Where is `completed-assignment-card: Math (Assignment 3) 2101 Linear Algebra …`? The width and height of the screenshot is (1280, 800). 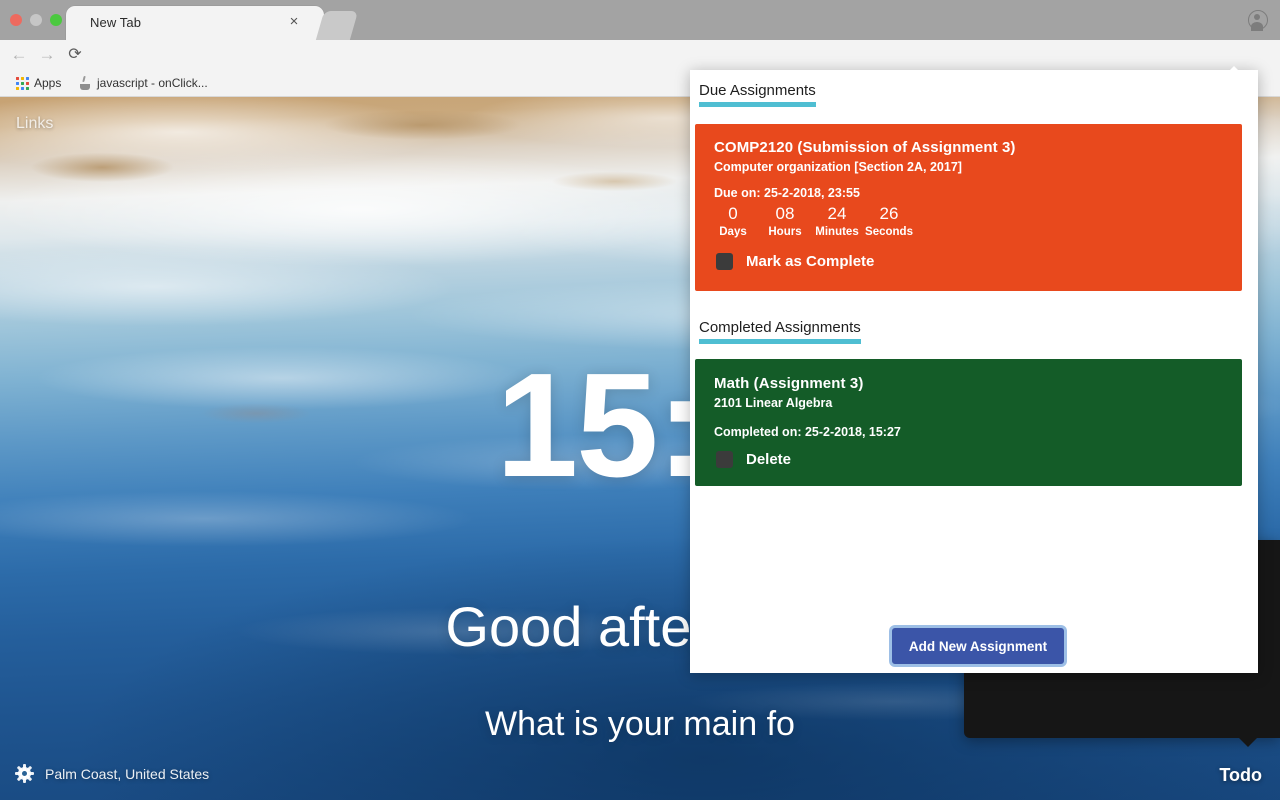 completed-assignment-card: Math (Assignment 3) 2101 Linear Algebra … is located at coordinates (968, 422).